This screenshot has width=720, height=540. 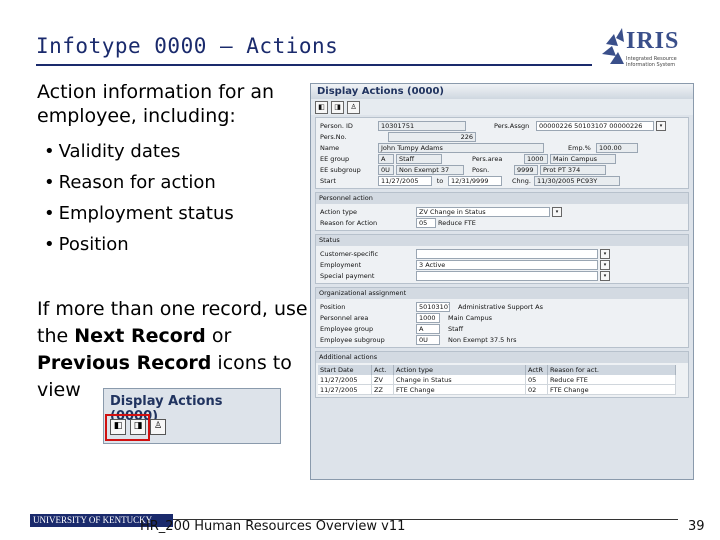 What do you see at coordinates (440, 180) in the screenshot?
I see `to-label: to` at bounding box center [440, 180].